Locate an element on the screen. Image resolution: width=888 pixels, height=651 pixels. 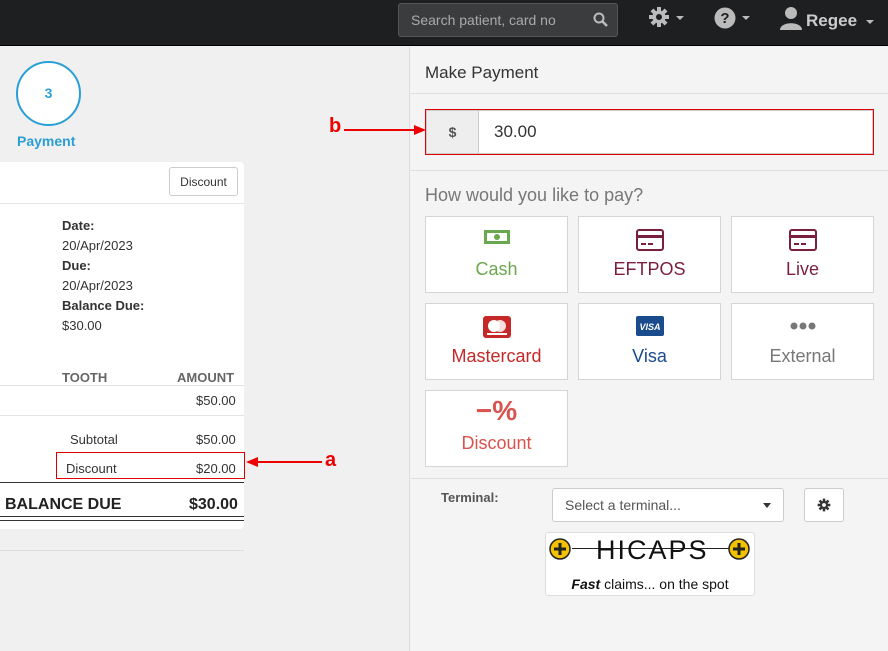
step-label: Payment is located at coordinates (46, 141).